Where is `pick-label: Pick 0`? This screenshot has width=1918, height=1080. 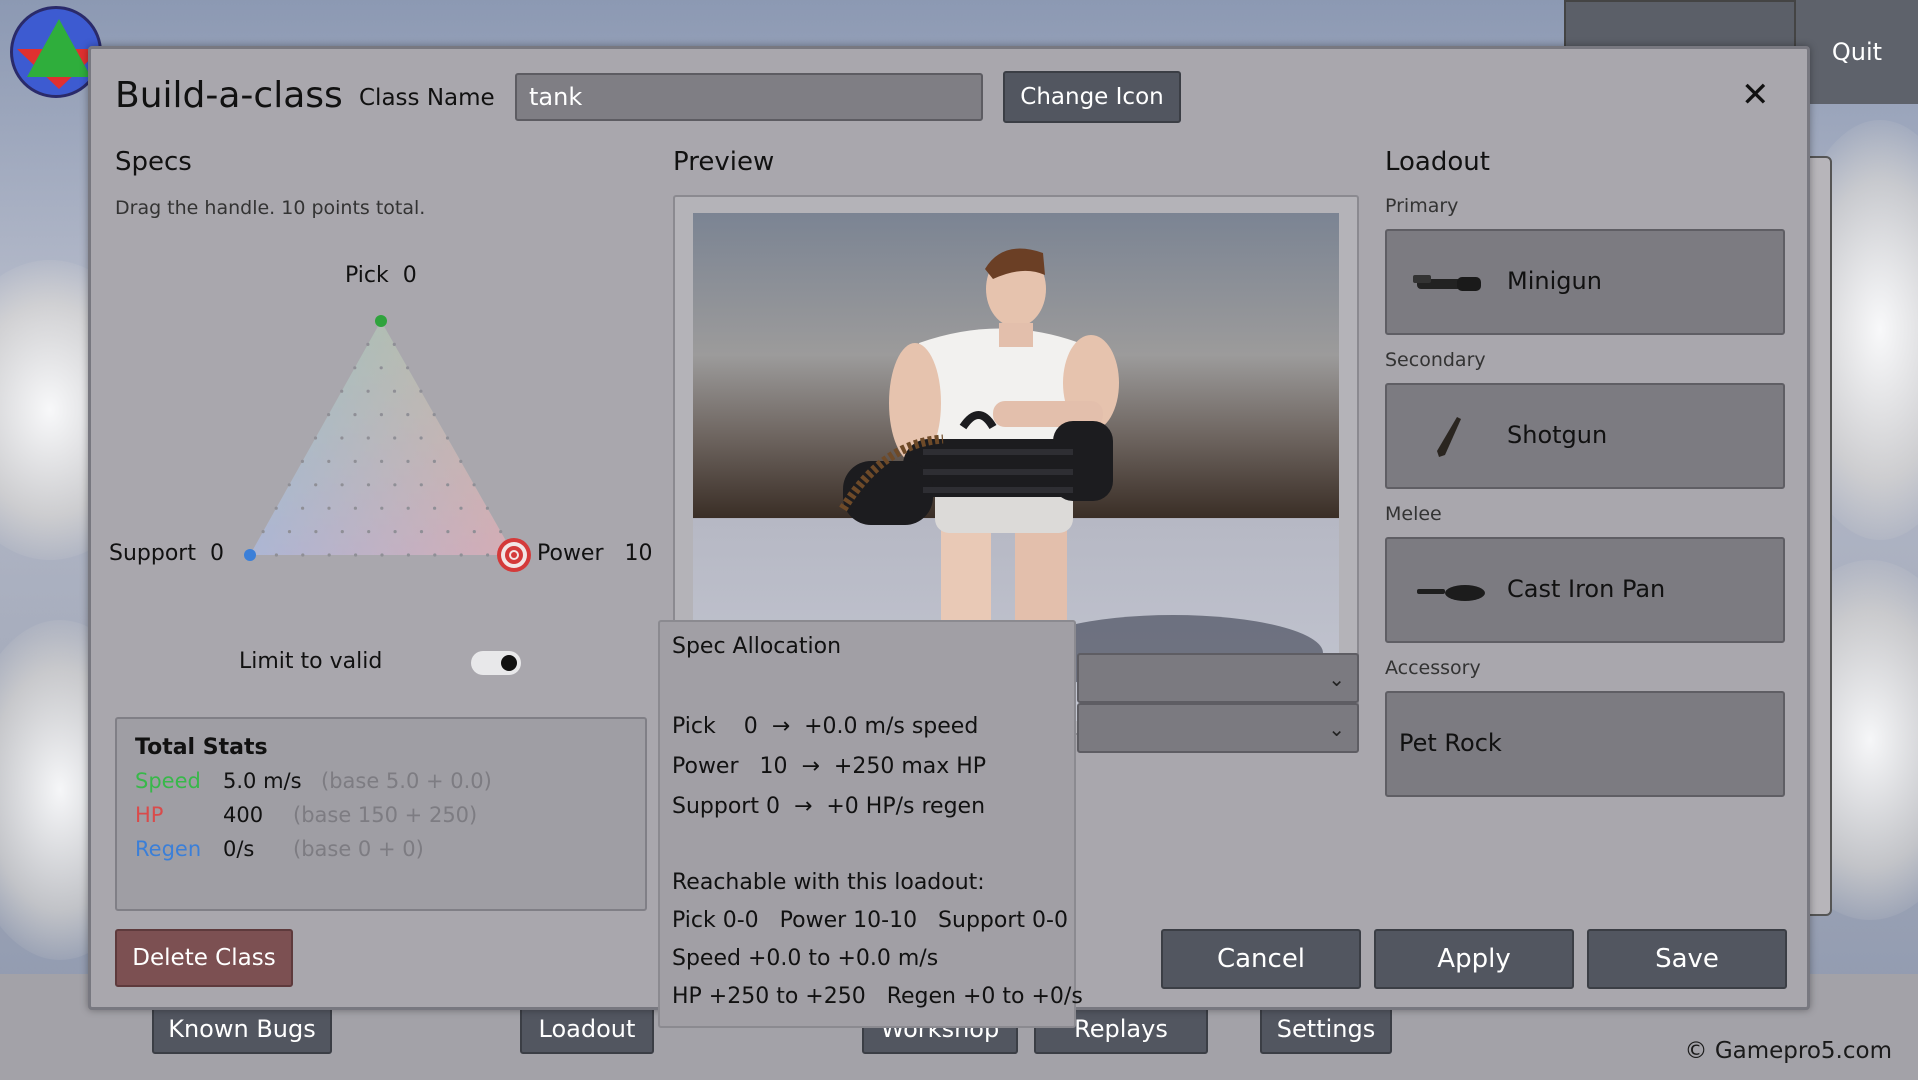 pick-label: Pick 0 is located at coordinates (381, 275).